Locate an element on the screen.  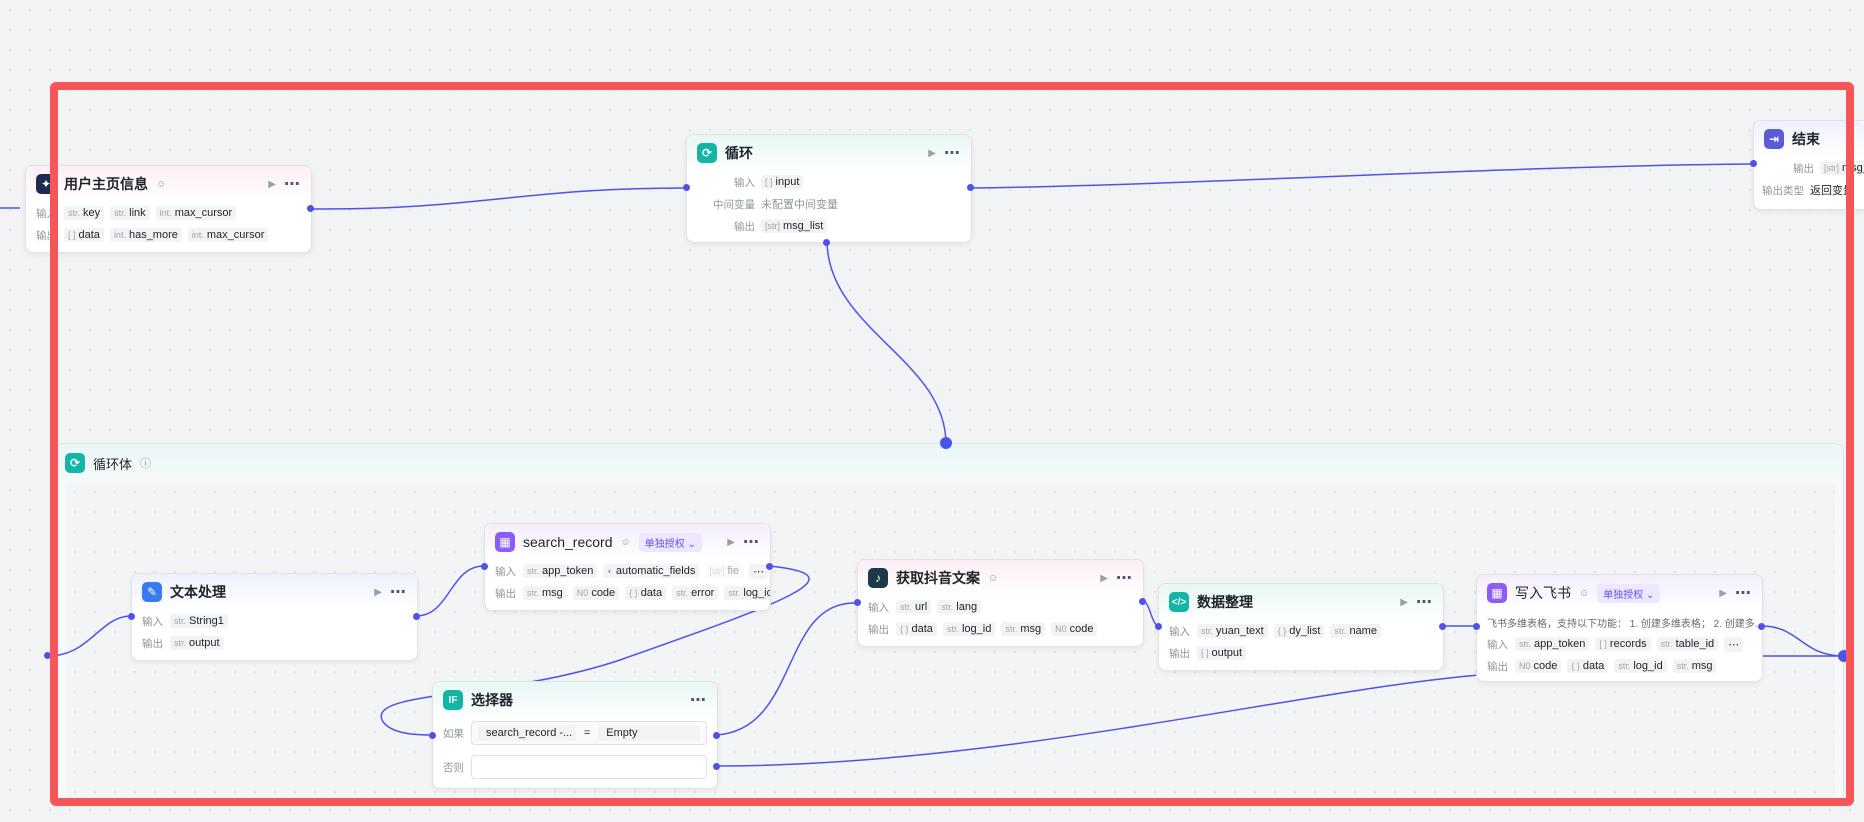
param-name: has_more is located at coordinates (153, 235).